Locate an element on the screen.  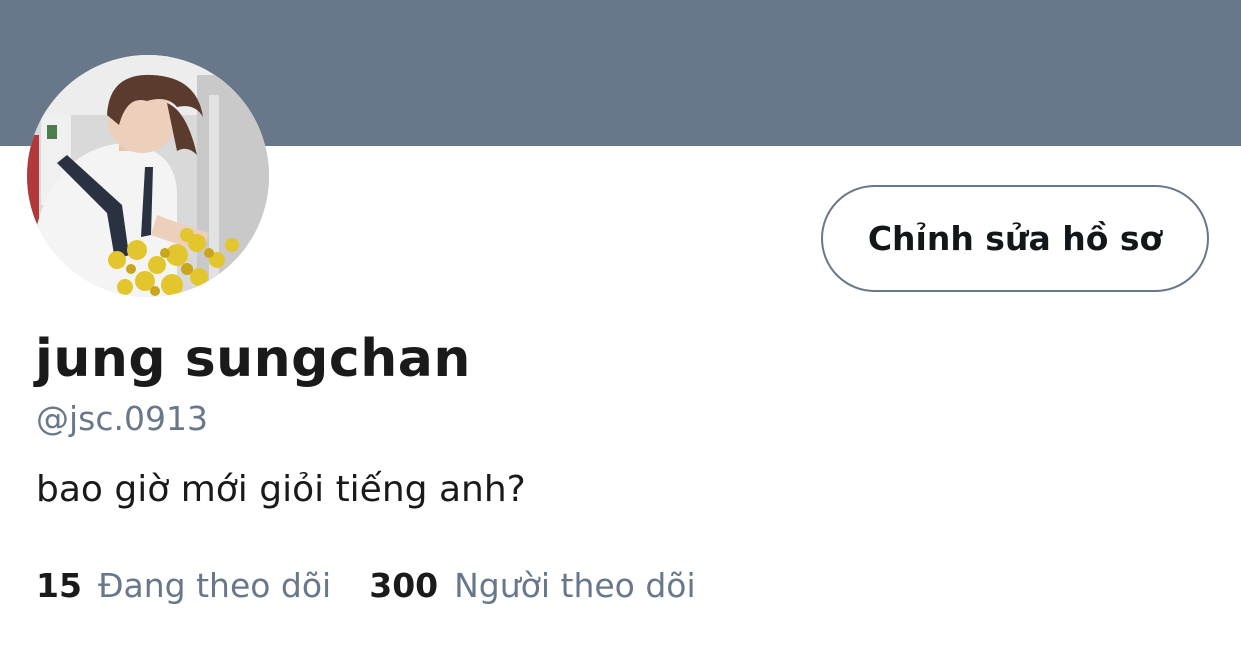
avatar is located at coordinates (148, 176).